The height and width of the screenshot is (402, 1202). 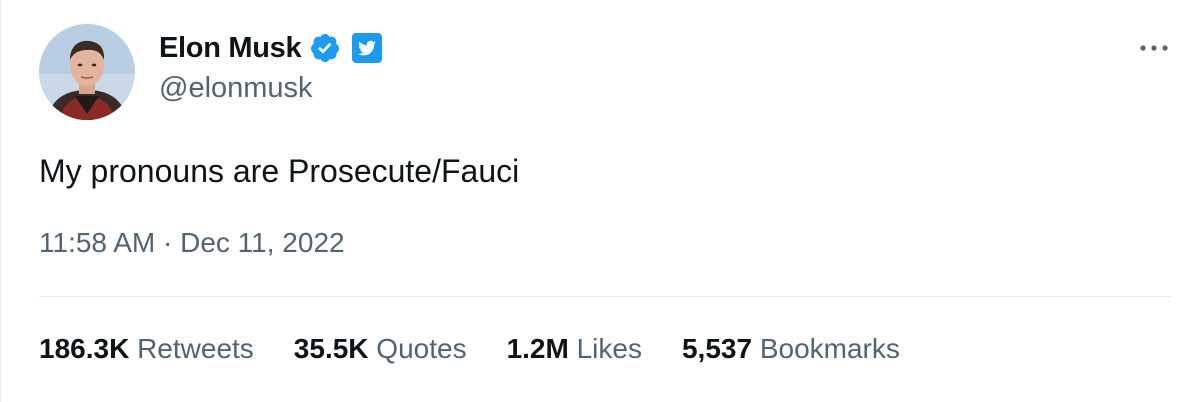 I want to click on divider, so click(x=605, y=296).